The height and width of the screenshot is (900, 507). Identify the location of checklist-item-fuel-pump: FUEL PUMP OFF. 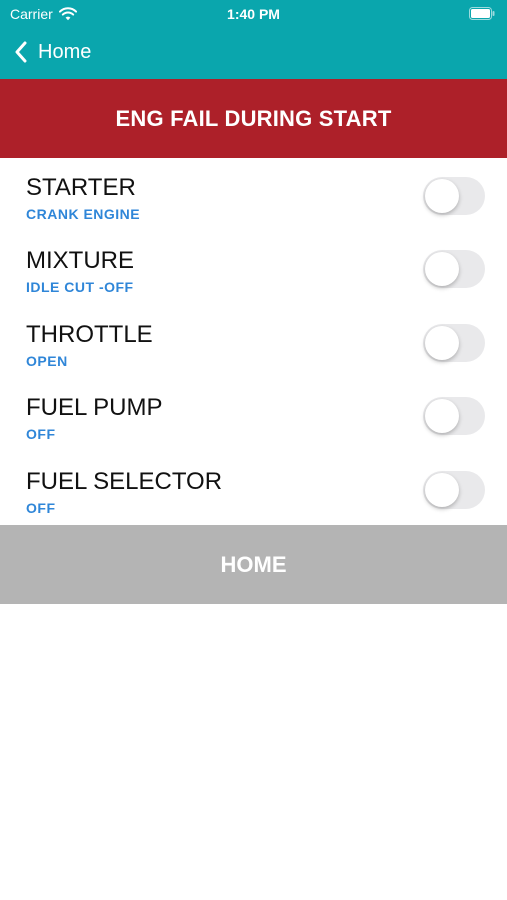
(253, 414).